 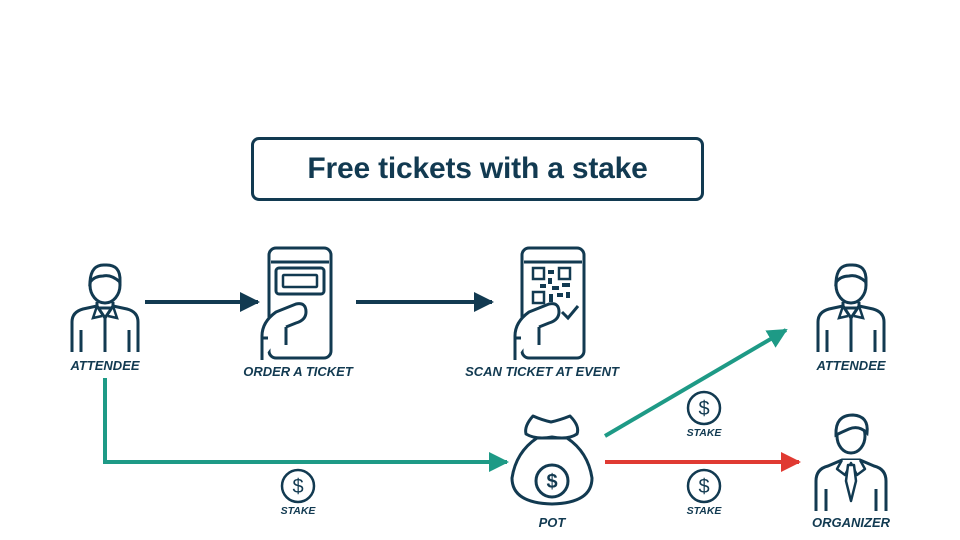 What do you see at coordinates (704, 511) in the screenshot?
I see `stake-label-to-organizer: STAKE` at bounding box center [704, 511].